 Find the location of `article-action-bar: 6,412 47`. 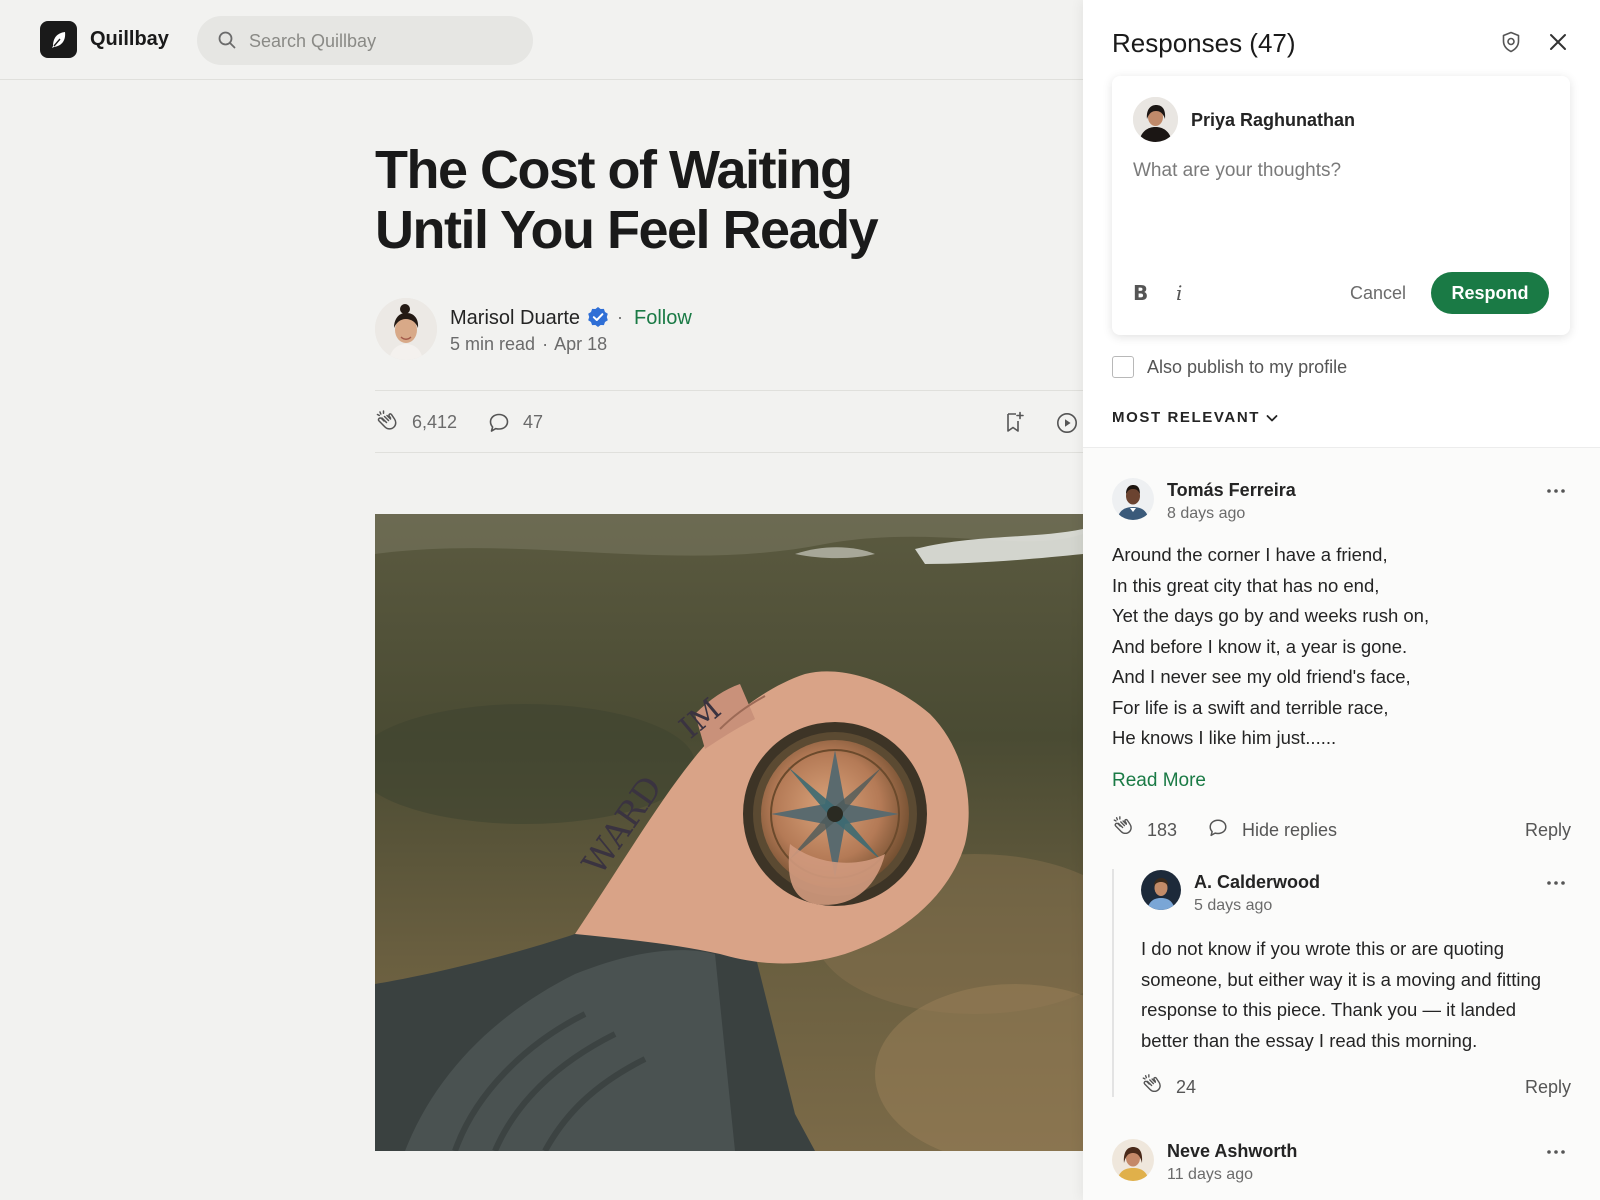

article-action-bar: 6,412 47 is located at coordinates (729, 421).